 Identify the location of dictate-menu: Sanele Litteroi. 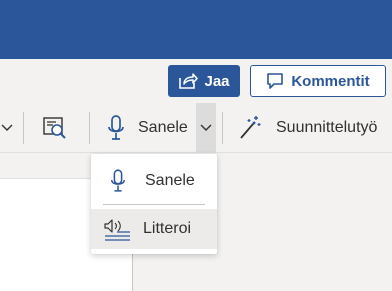
(154, 204).